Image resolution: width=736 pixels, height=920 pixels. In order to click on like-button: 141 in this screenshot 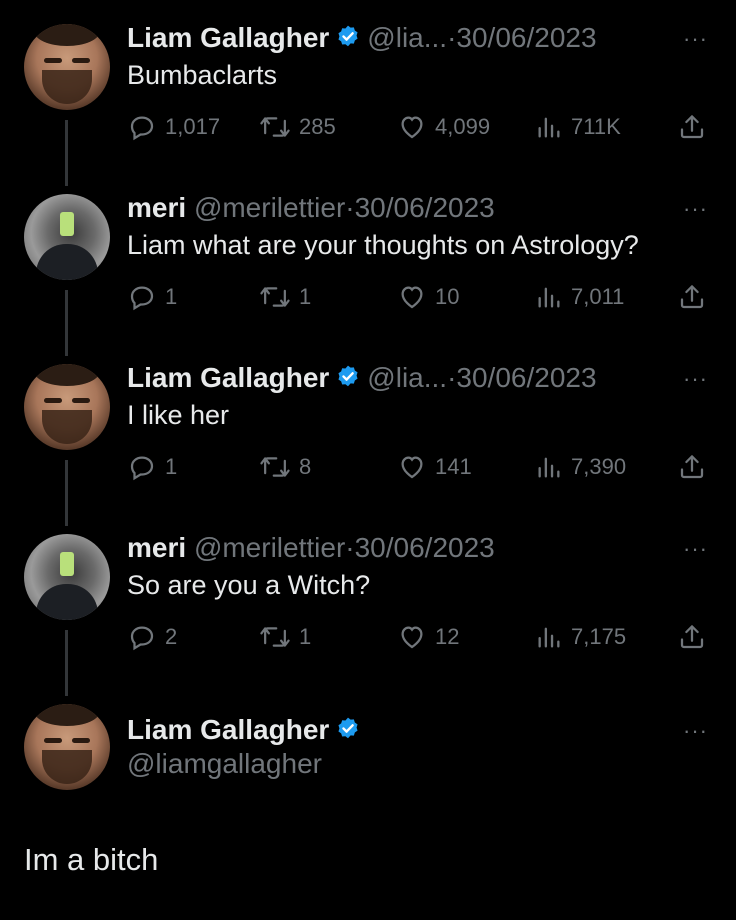, I will do `click(434, 467)`.